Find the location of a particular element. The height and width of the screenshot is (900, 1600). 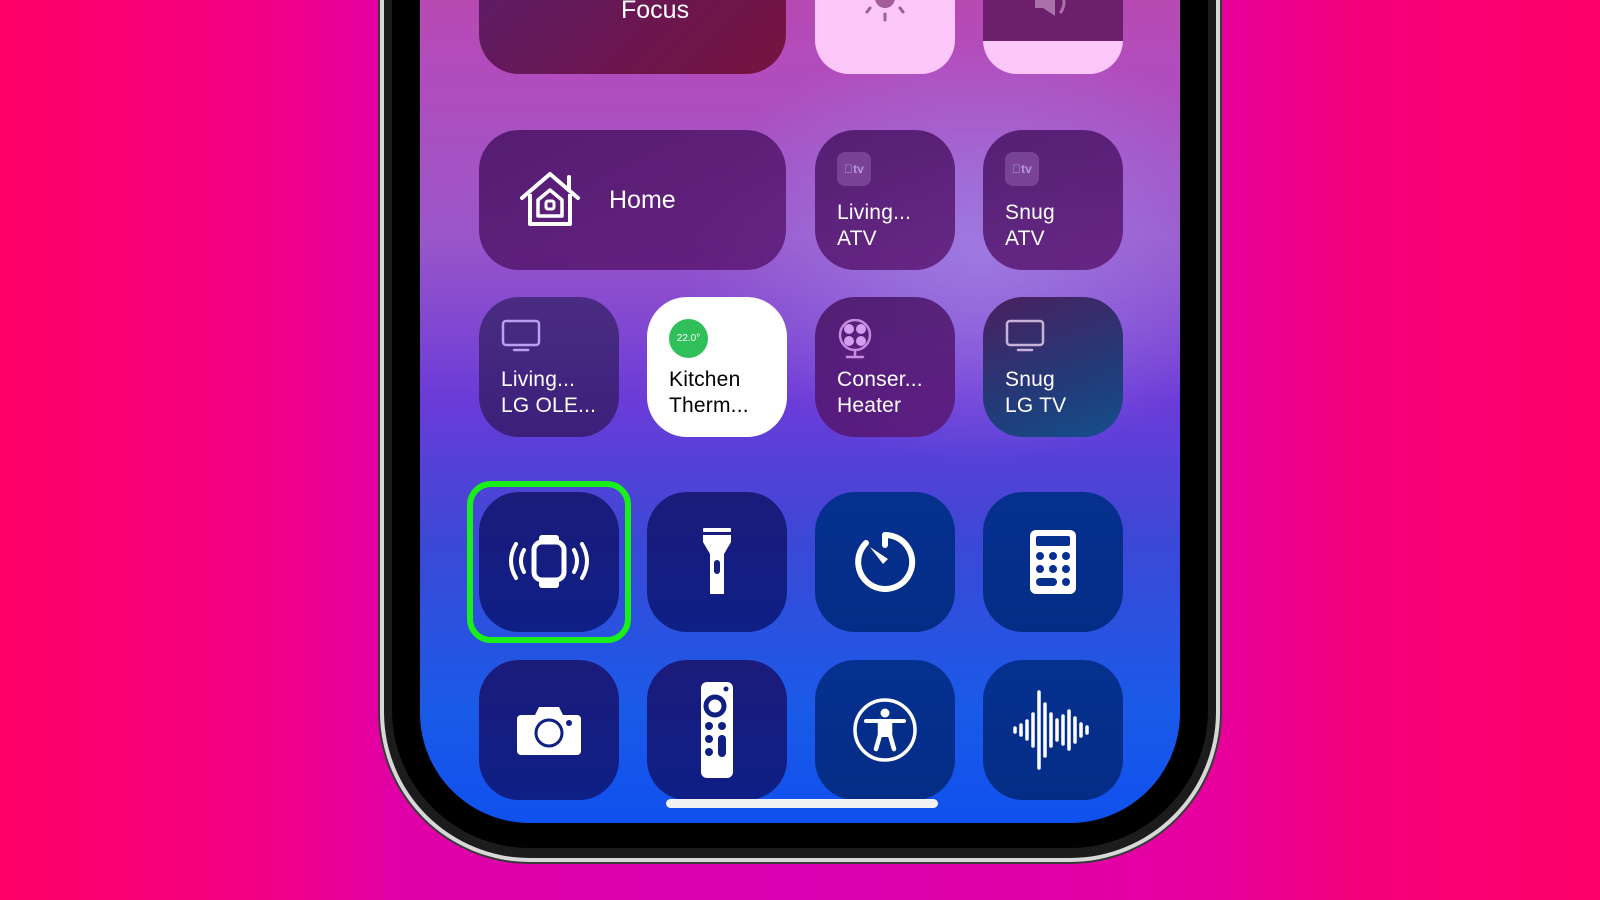

accessory-snug-atv: tv Snug ATV is located at coordinates (1053, 200).